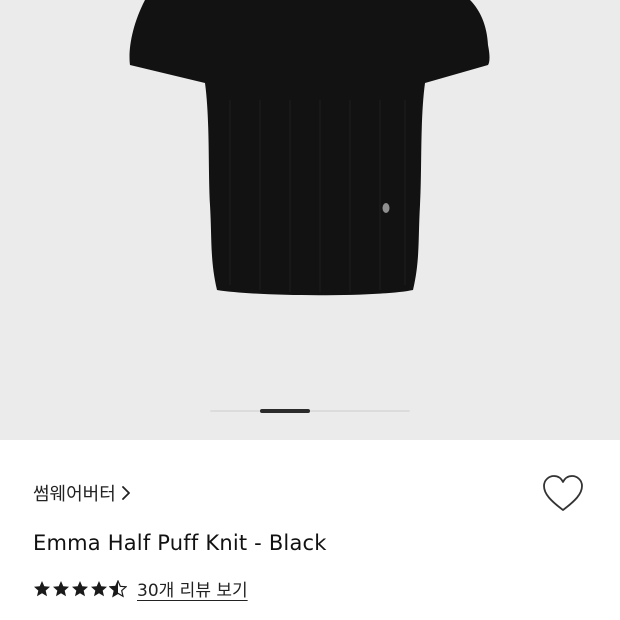 The width and height of the screenshot is (620, 620). What do you see at coordinates (285, 411) in the screenshot?
I see `carousel-active-segment` at bounding box center [285, 411].